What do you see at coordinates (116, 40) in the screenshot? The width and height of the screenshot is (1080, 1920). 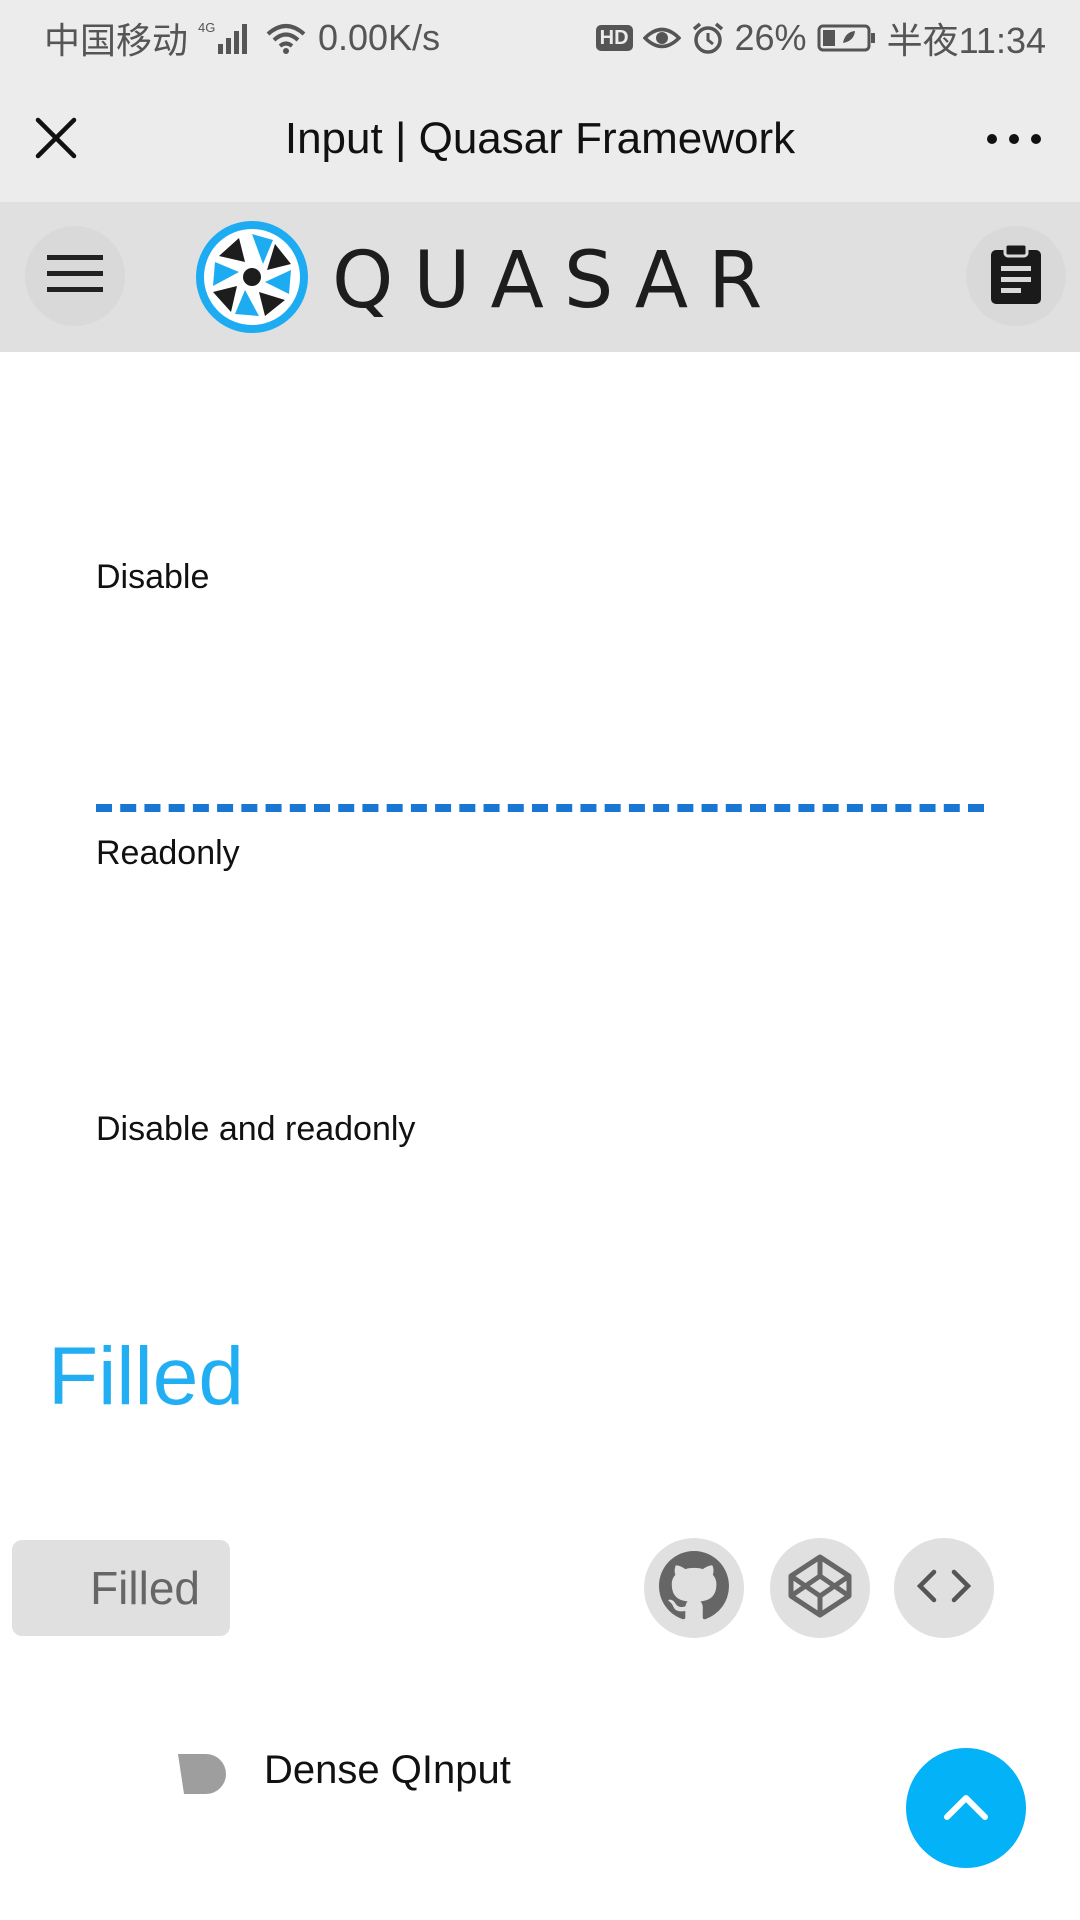 I see `carrier-name: 中国移动` at bounding box center [116, 40].